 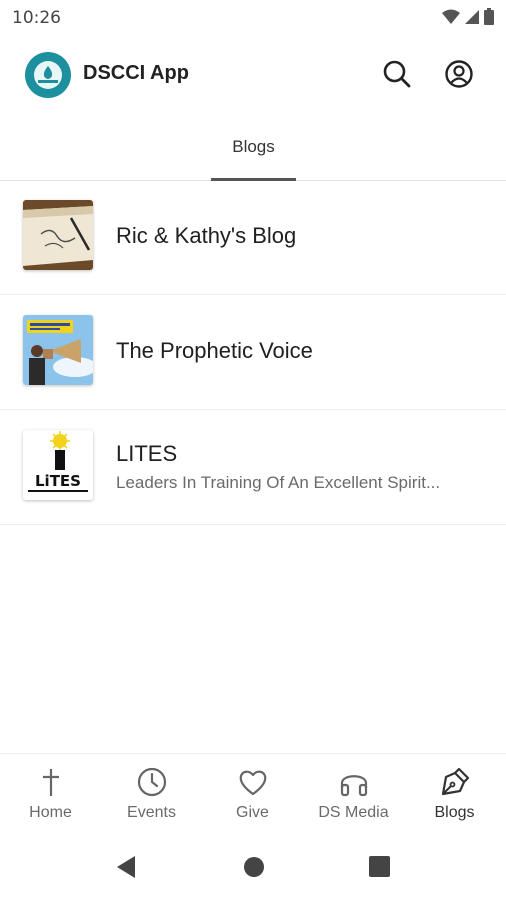 I want to click on heart-icon, so click(x=253, y=783).